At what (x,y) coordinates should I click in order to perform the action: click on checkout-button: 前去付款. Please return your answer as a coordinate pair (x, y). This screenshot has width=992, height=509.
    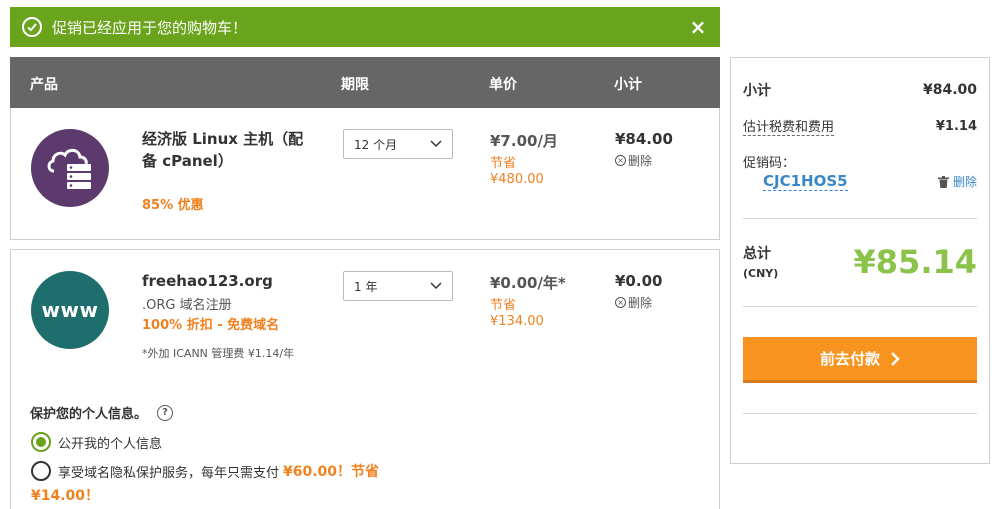
    Looking at the image, I should click on (860, 360).